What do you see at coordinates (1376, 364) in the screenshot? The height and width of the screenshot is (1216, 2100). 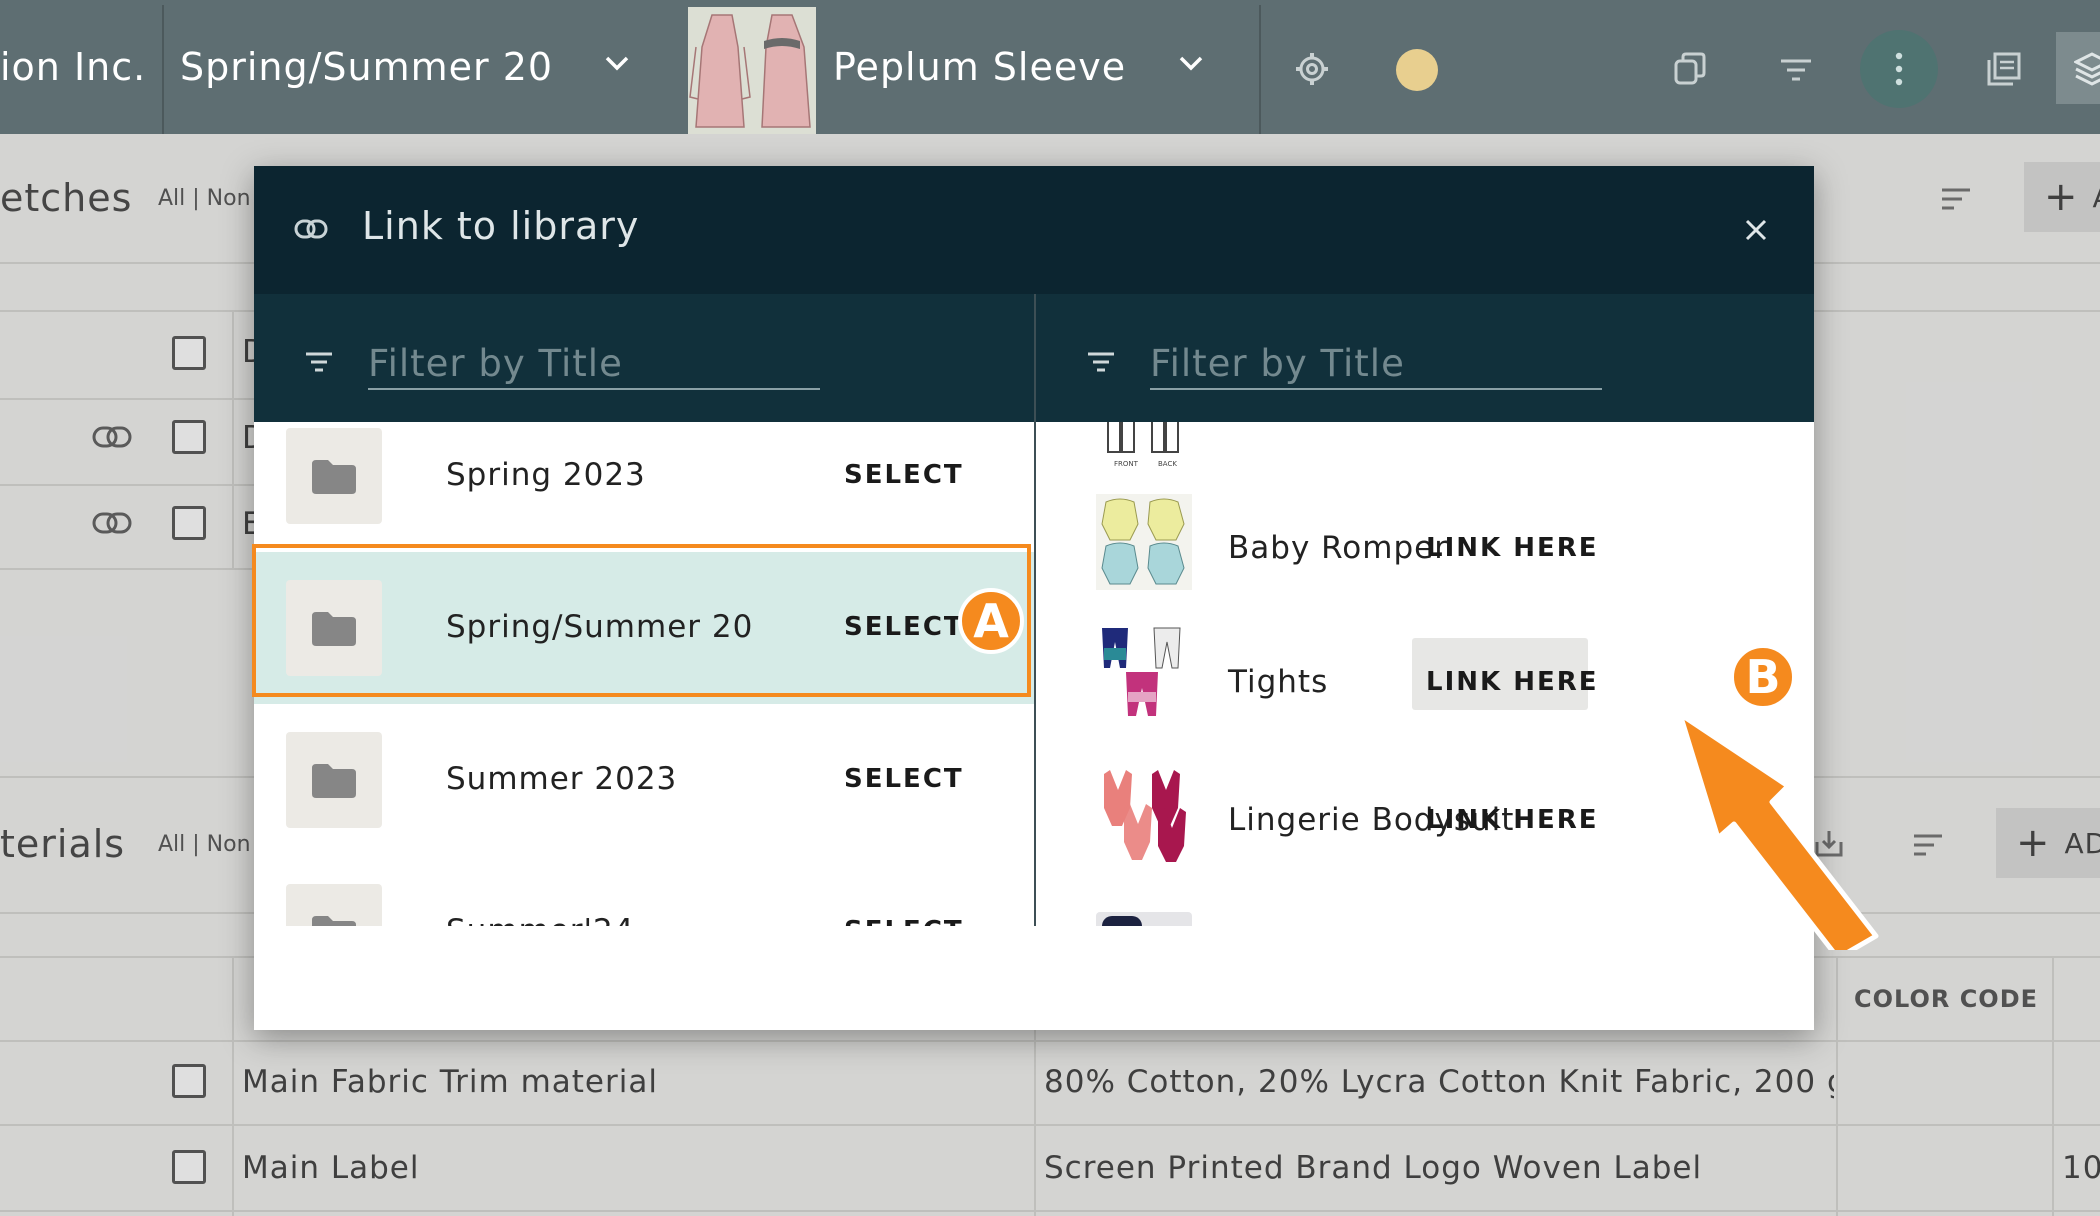 I see `right-filter-input` at bounding box center [1376, 364].